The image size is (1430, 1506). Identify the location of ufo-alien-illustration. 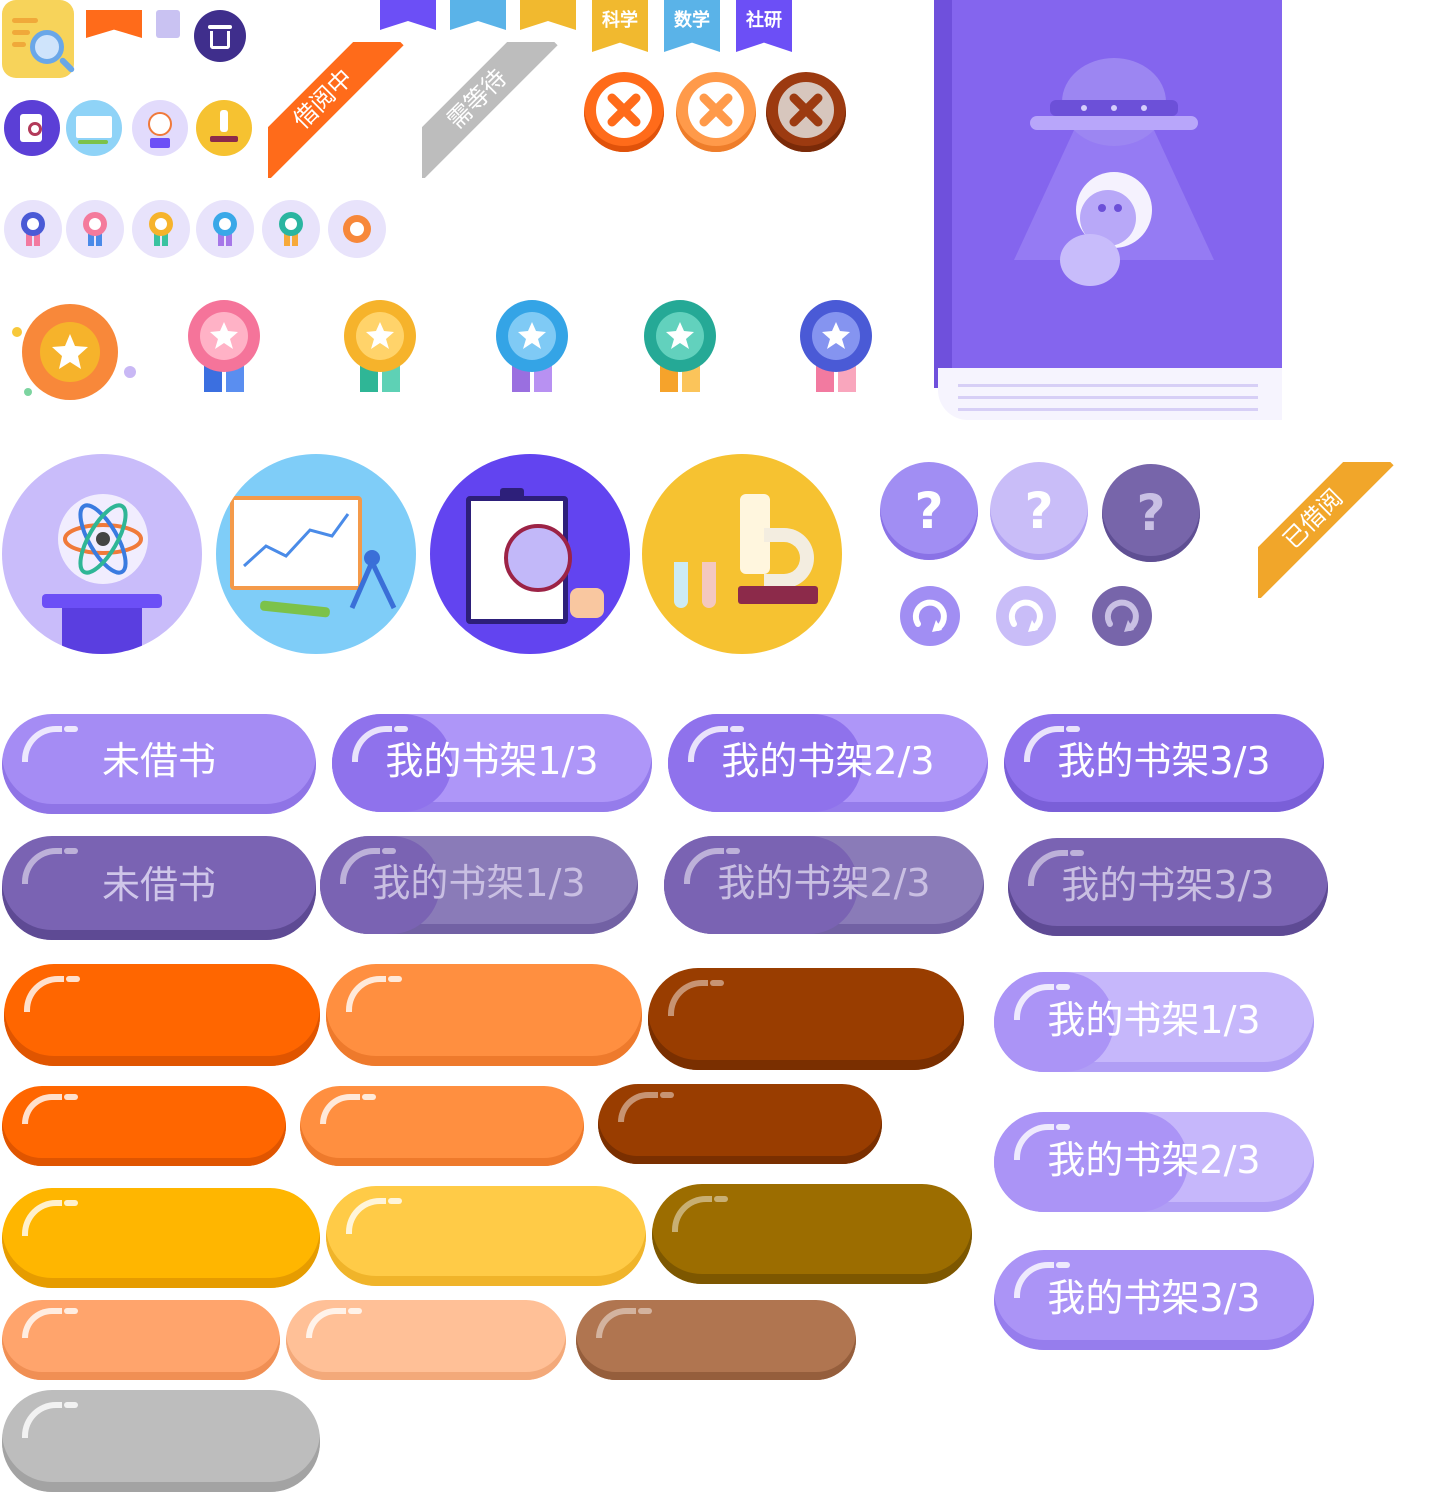
(1114, 172).